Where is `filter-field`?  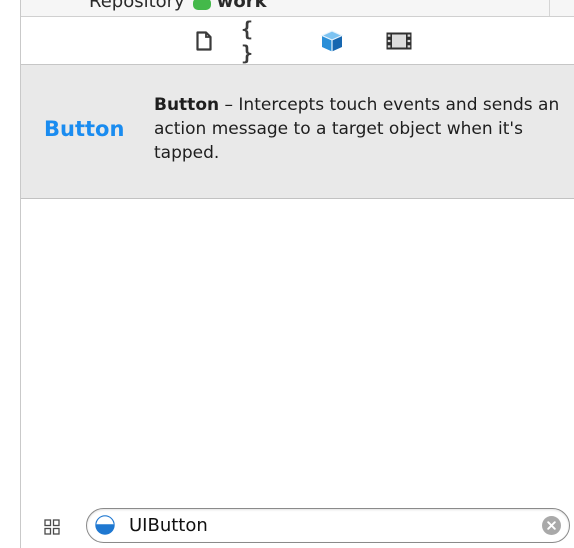 filter-field is located at coordinates (328, 525).